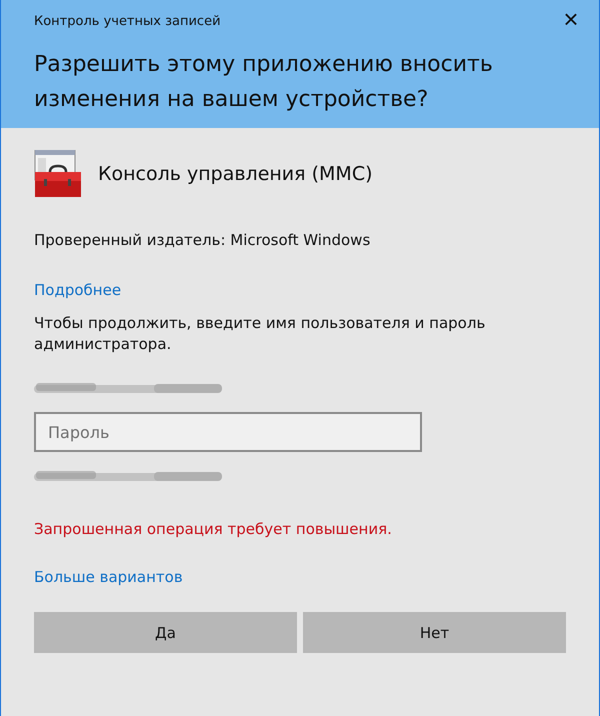  What do you see at coordinates (264, 82) in the screenshot?
I see `dialog-heading: Разрешить этому приложению вносить изменения на вашем устройстве?` at bounding box center [264, 82].